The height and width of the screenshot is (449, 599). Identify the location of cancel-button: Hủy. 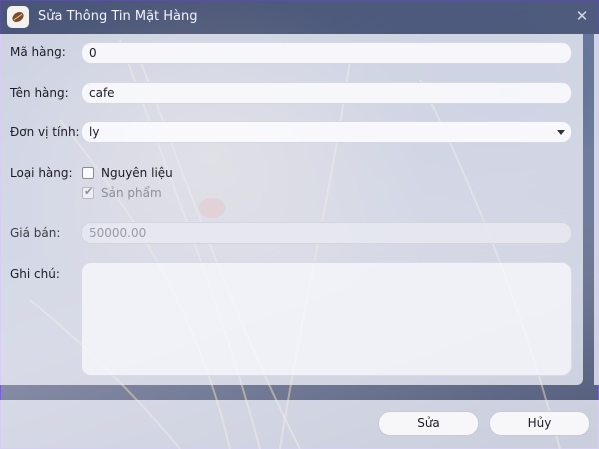
(539, 423).